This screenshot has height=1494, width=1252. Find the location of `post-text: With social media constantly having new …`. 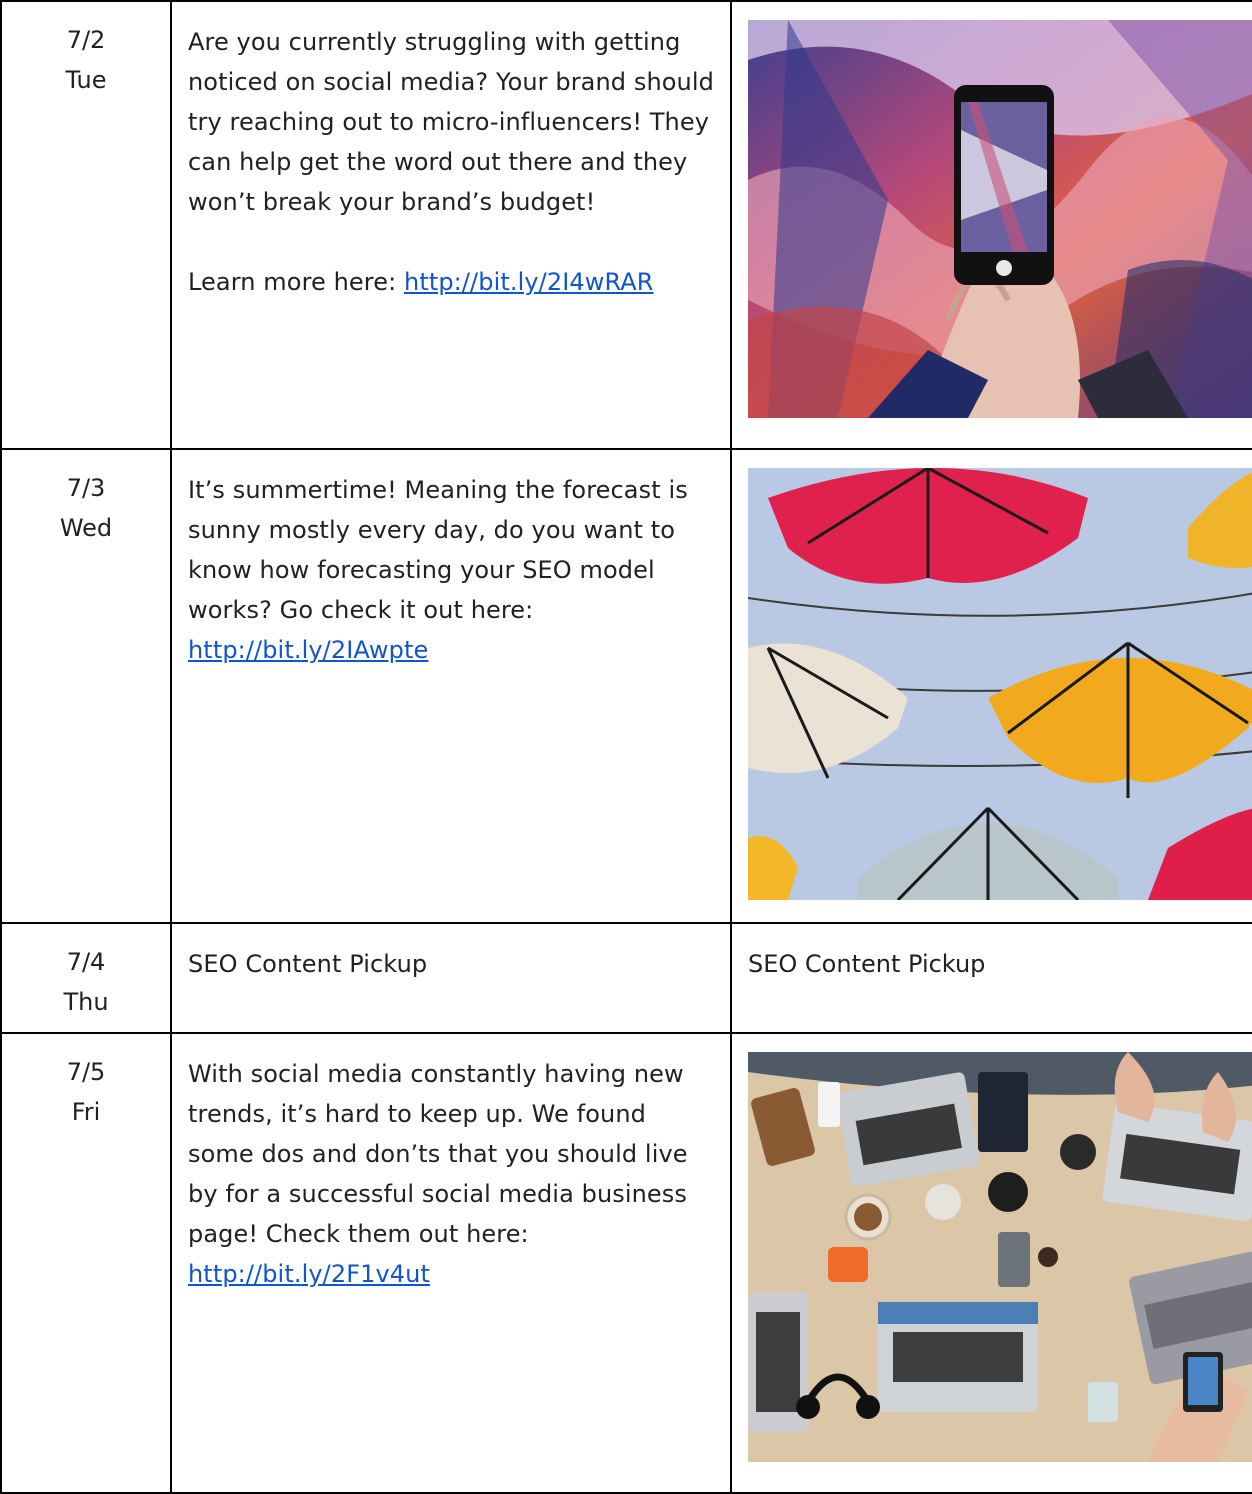

post-text: With social media constantly having new … is located at coordinates (453, 1174).